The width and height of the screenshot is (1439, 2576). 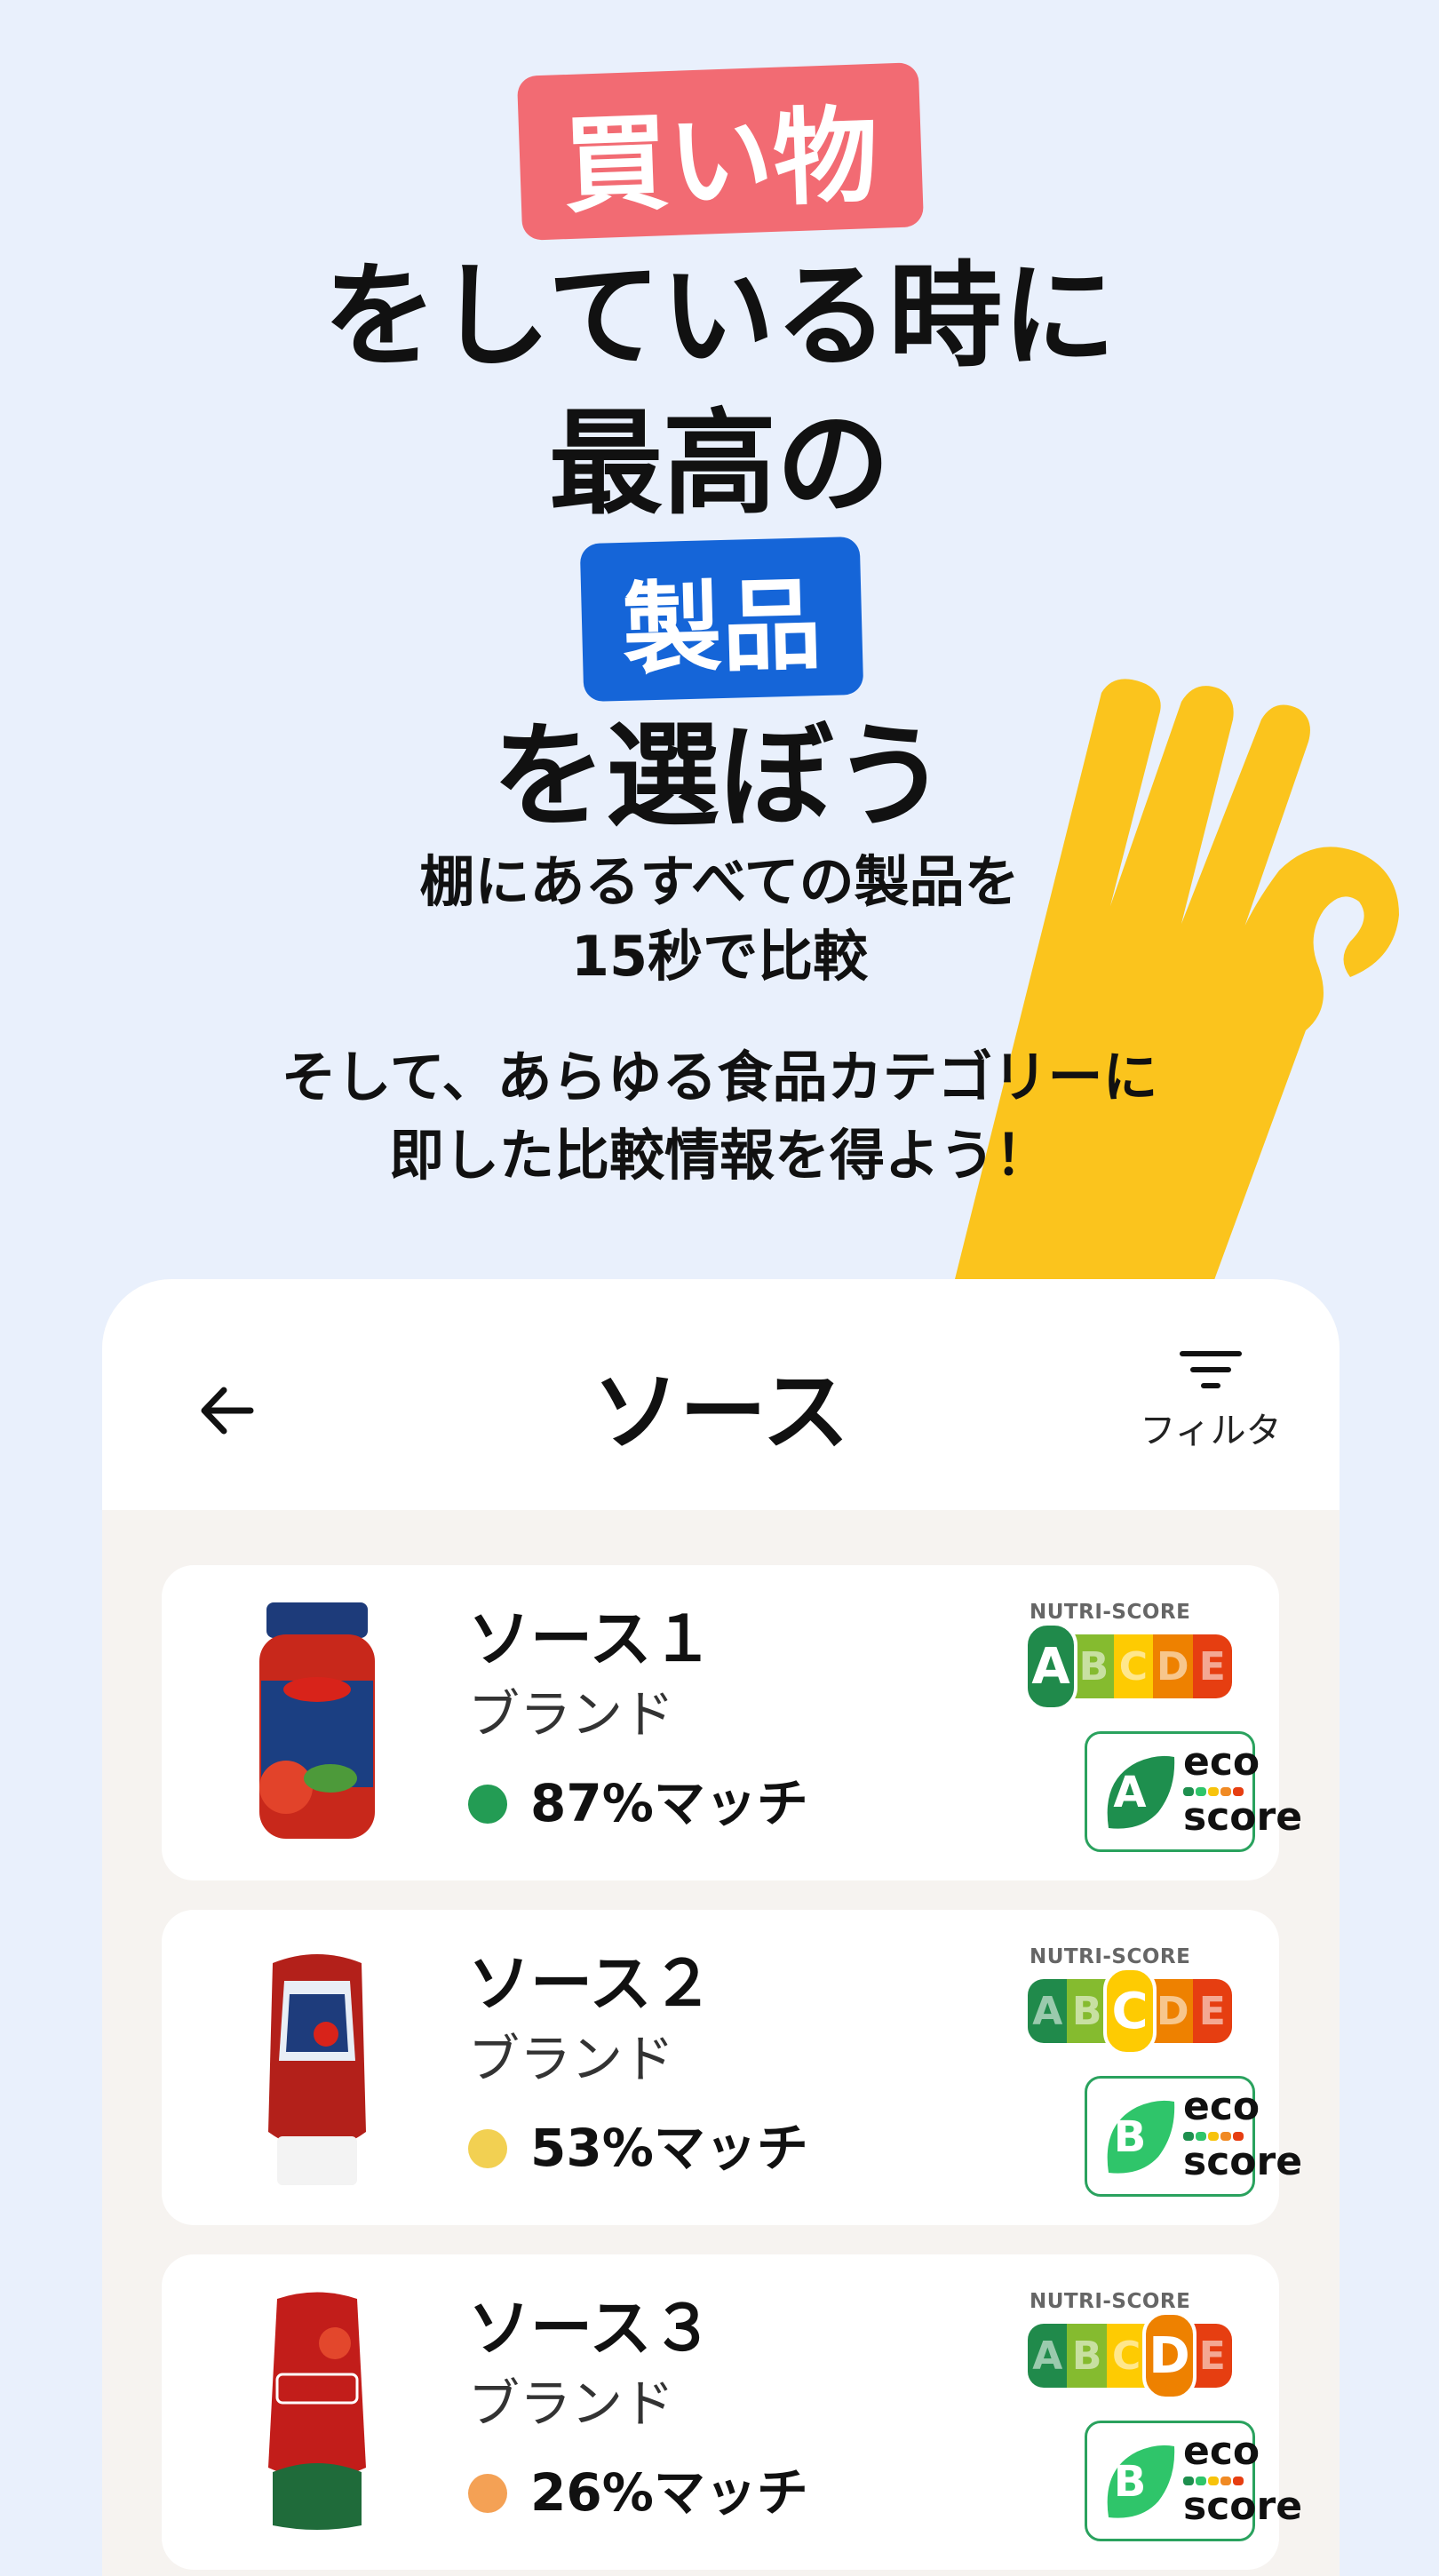 I want to click on hero-subtitle-3: そして、あらゆる食品カテゴリーに, so click(x=719, y=1077).